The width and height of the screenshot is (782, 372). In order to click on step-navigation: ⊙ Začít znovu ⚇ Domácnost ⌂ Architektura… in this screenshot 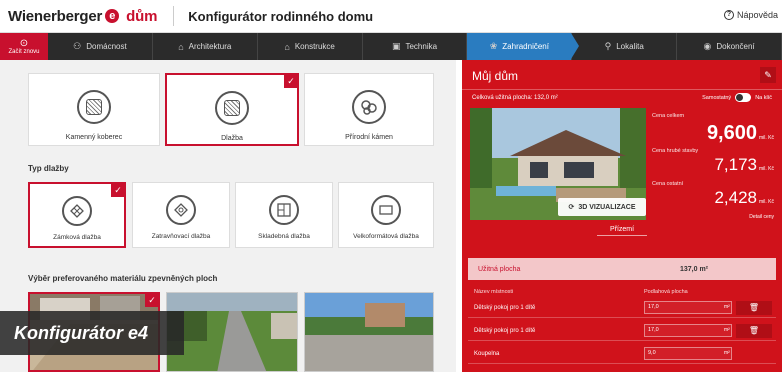, I will do `click(391, 46)`.